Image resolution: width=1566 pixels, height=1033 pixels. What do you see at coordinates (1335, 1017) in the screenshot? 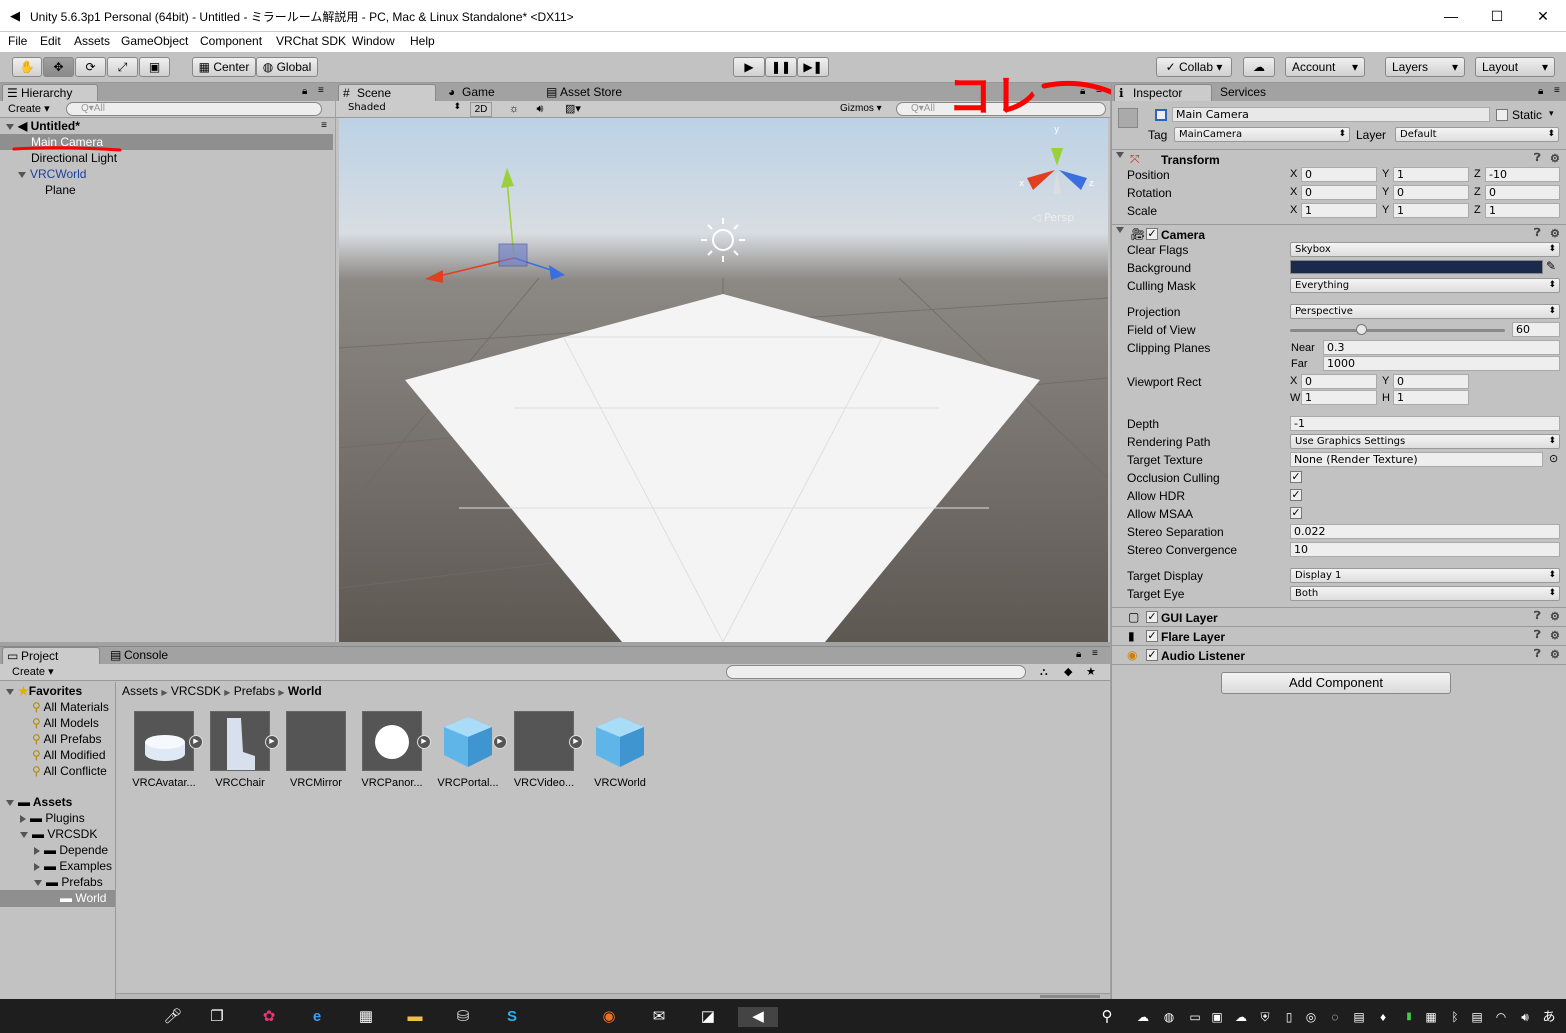
I see `tray-icon: ◌` at bounding box center [1335, 1017].